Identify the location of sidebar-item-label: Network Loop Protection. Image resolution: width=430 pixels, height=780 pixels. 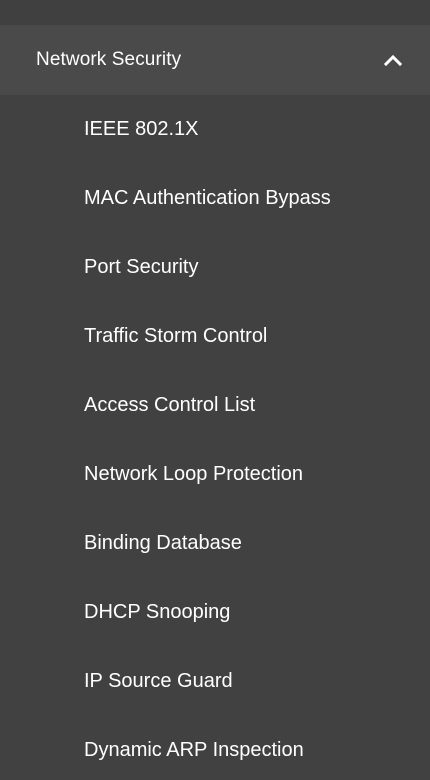
(194, 474).